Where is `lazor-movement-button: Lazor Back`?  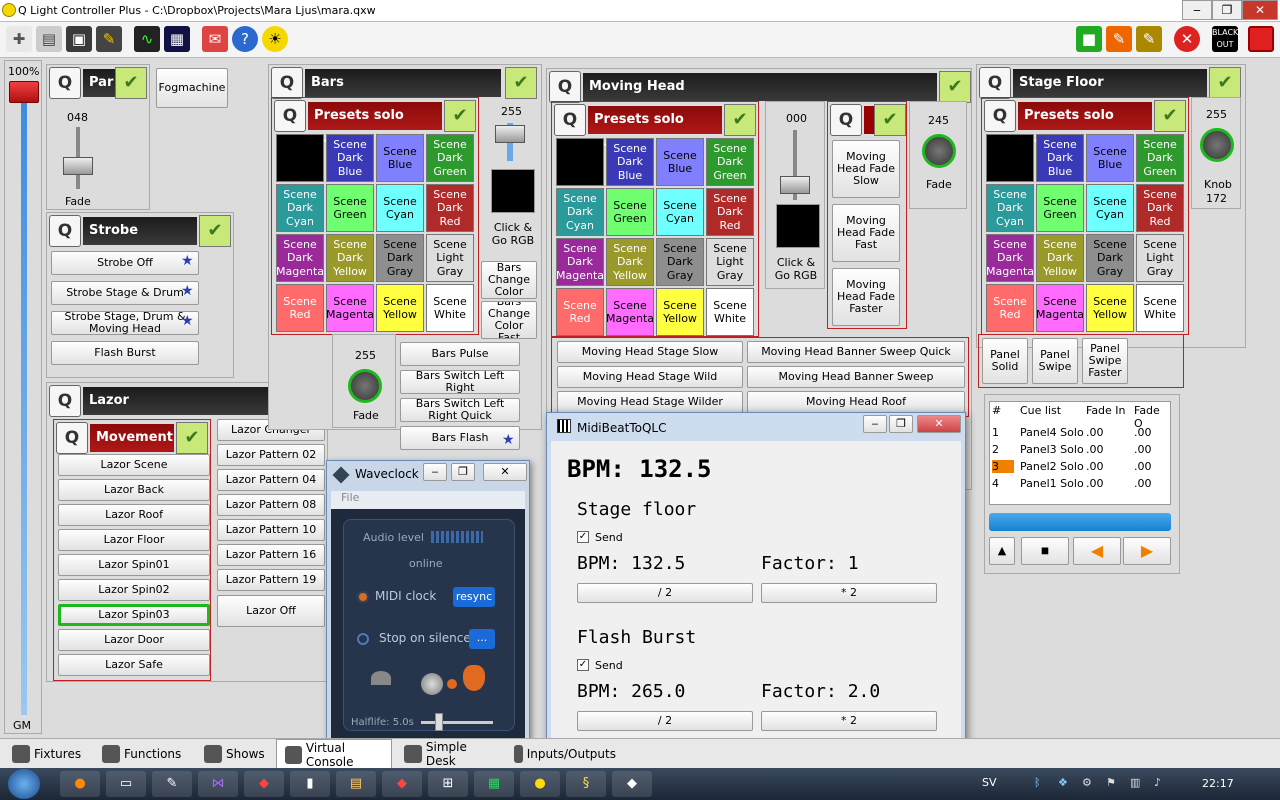 lazor-movement-button: Lazor Back is located at coordinates (134, 490).